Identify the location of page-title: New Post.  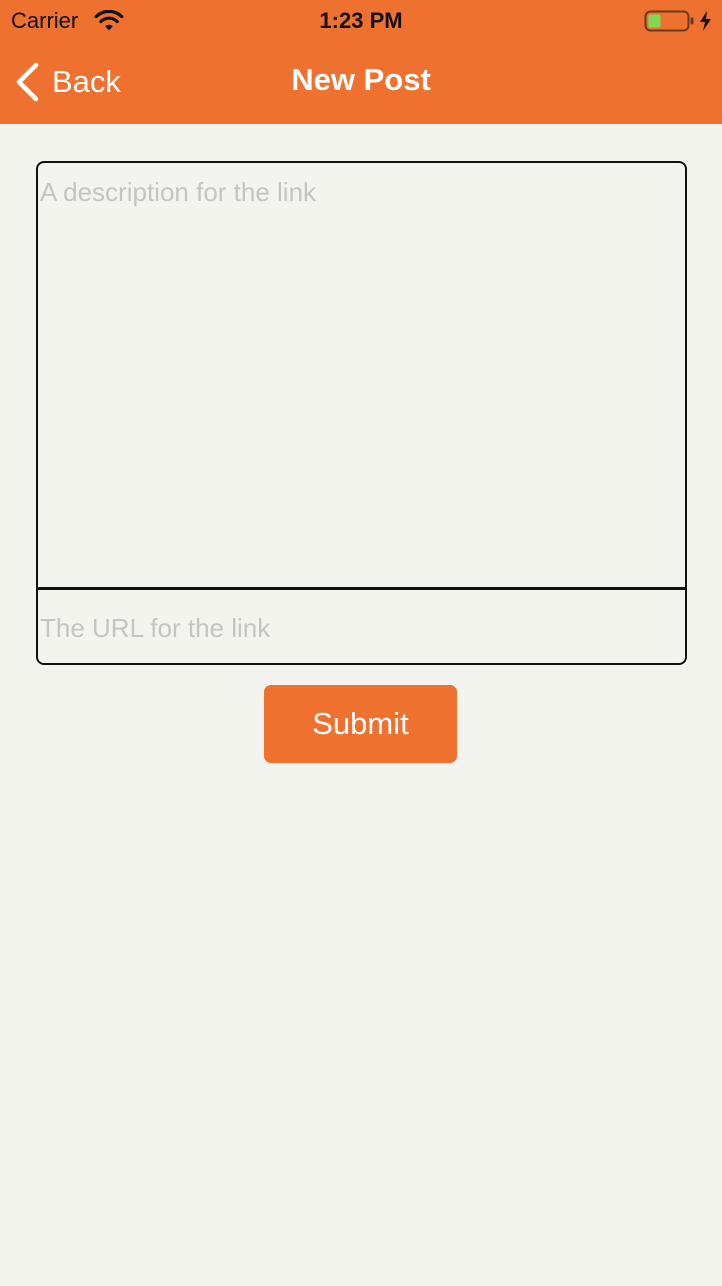
(361, 79).